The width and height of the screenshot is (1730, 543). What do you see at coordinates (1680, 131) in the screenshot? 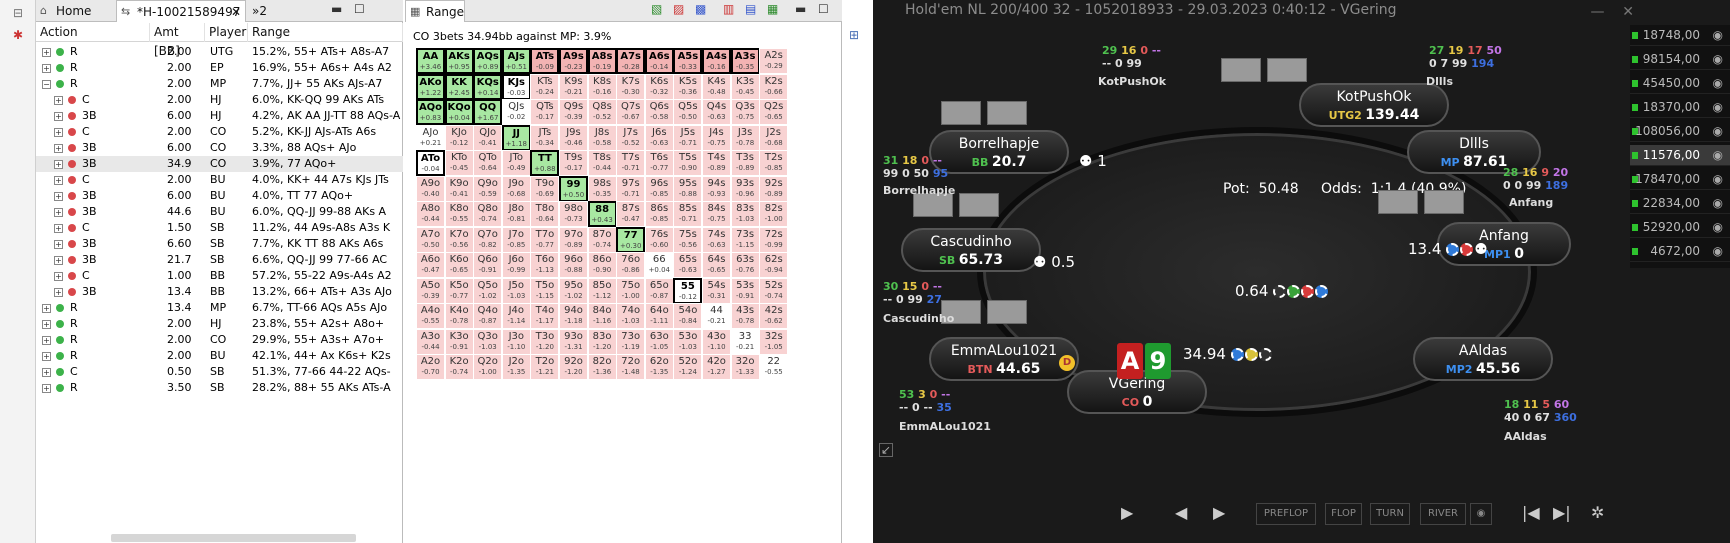
I see `history-item: 108056,00 ◉` at bounding box center [1680, 131].